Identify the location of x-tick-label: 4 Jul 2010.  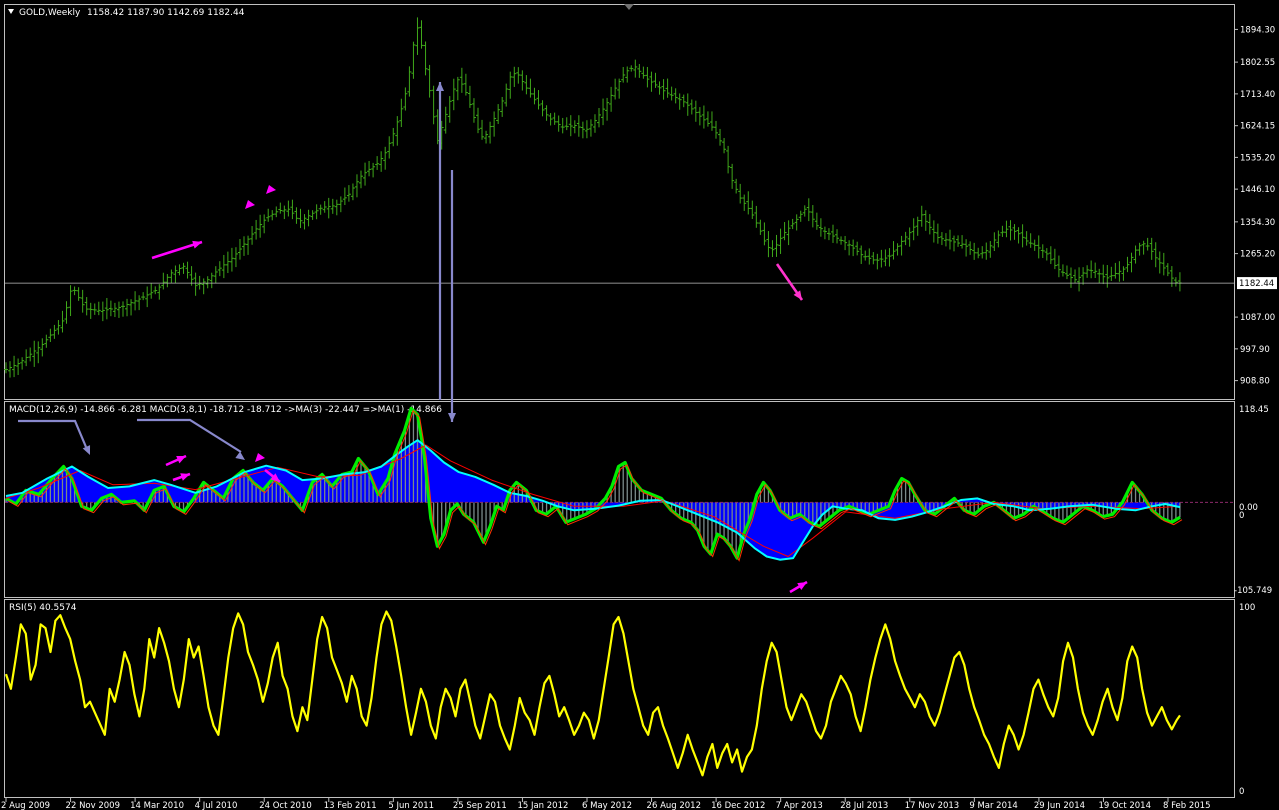
(216, 805).